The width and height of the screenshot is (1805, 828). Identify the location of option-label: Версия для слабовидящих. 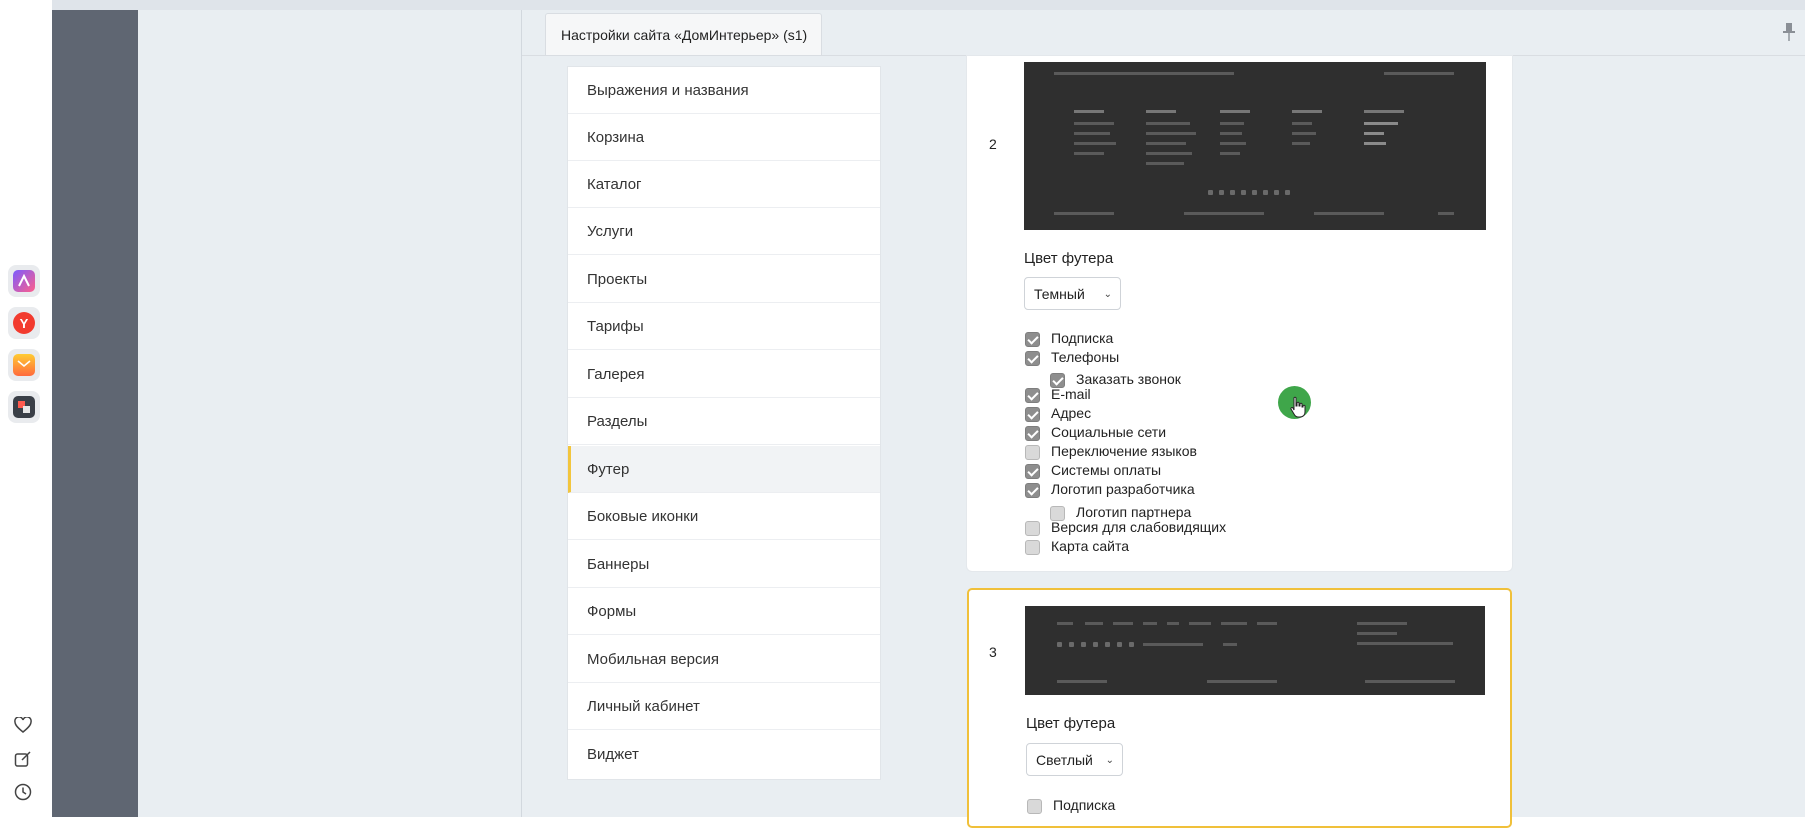
(1139, 527).